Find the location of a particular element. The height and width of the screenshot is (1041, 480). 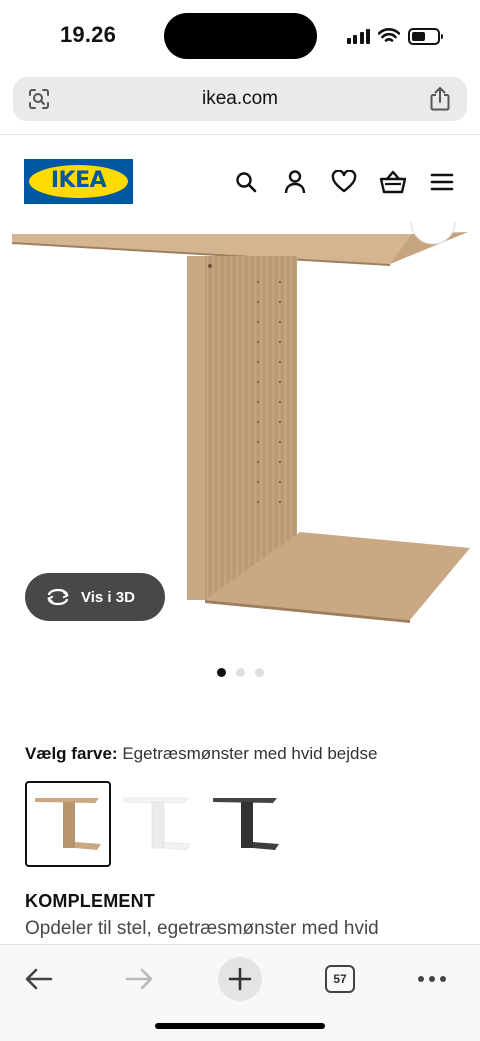

divider is located at coordinates (240, 134).